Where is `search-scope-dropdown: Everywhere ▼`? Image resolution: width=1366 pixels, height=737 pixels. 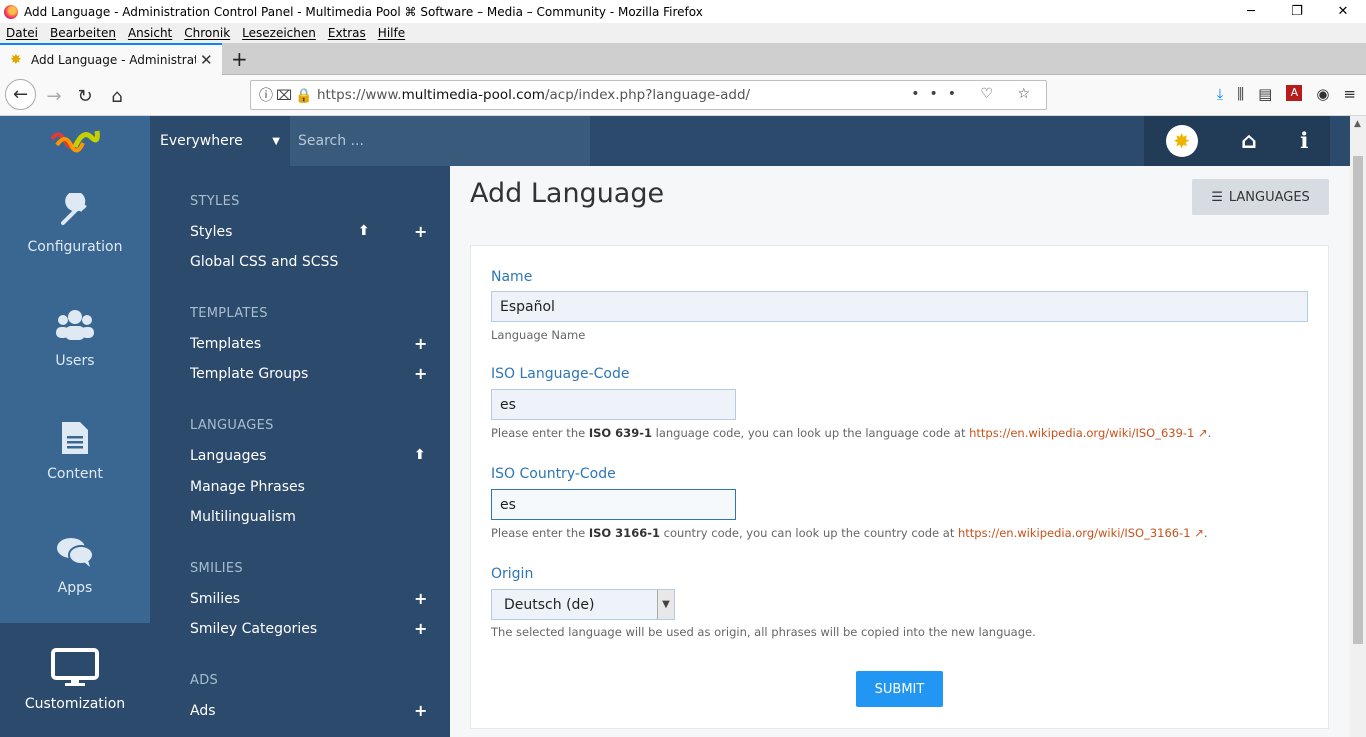
search-scope-dropdown: Everywhere ▼ is located at coordinates (220, 141).